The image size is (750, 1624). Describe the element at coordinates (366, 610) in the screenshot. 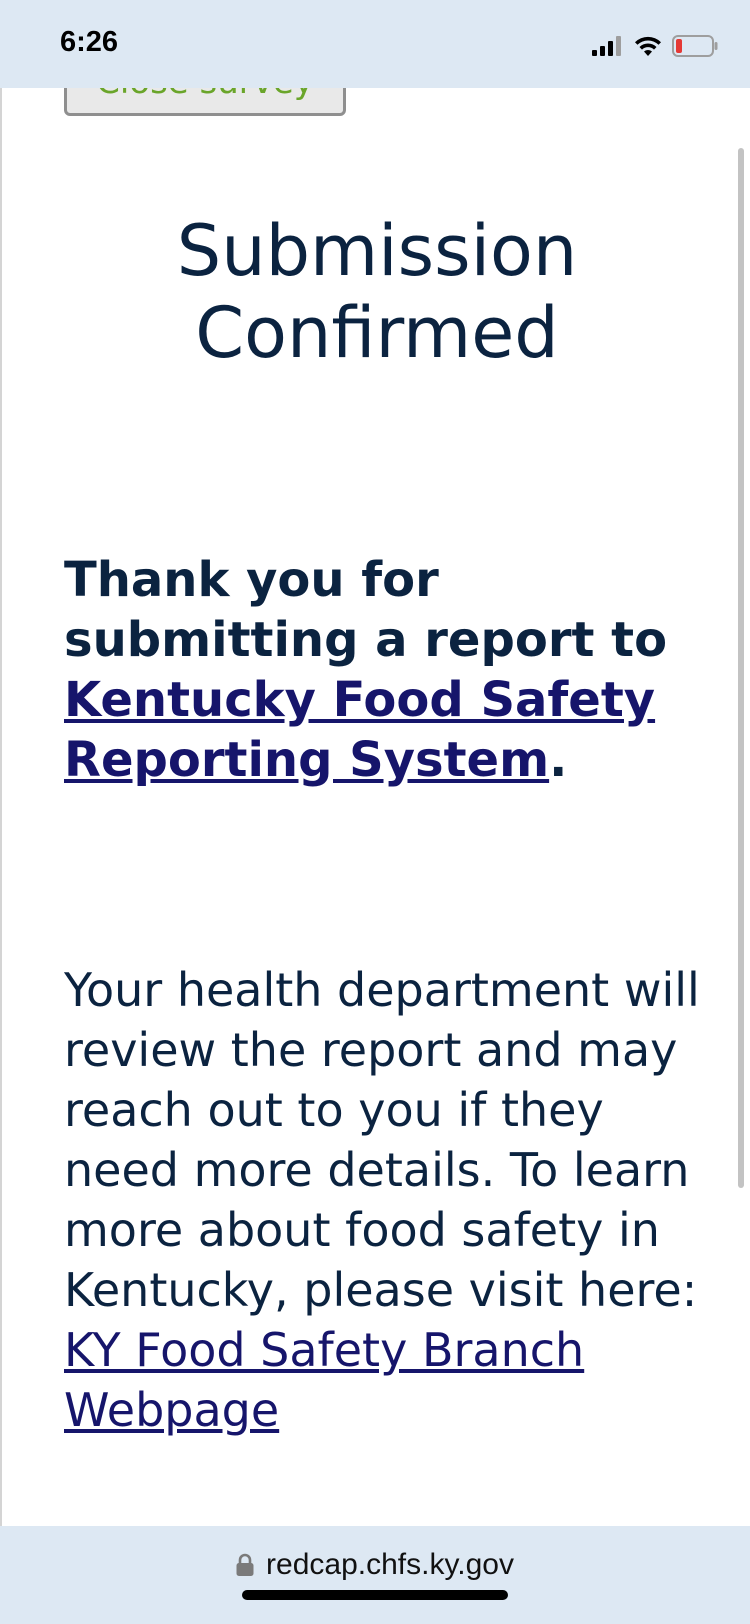

I see `thanks-text: Thank you for submitting a report to` at that location.